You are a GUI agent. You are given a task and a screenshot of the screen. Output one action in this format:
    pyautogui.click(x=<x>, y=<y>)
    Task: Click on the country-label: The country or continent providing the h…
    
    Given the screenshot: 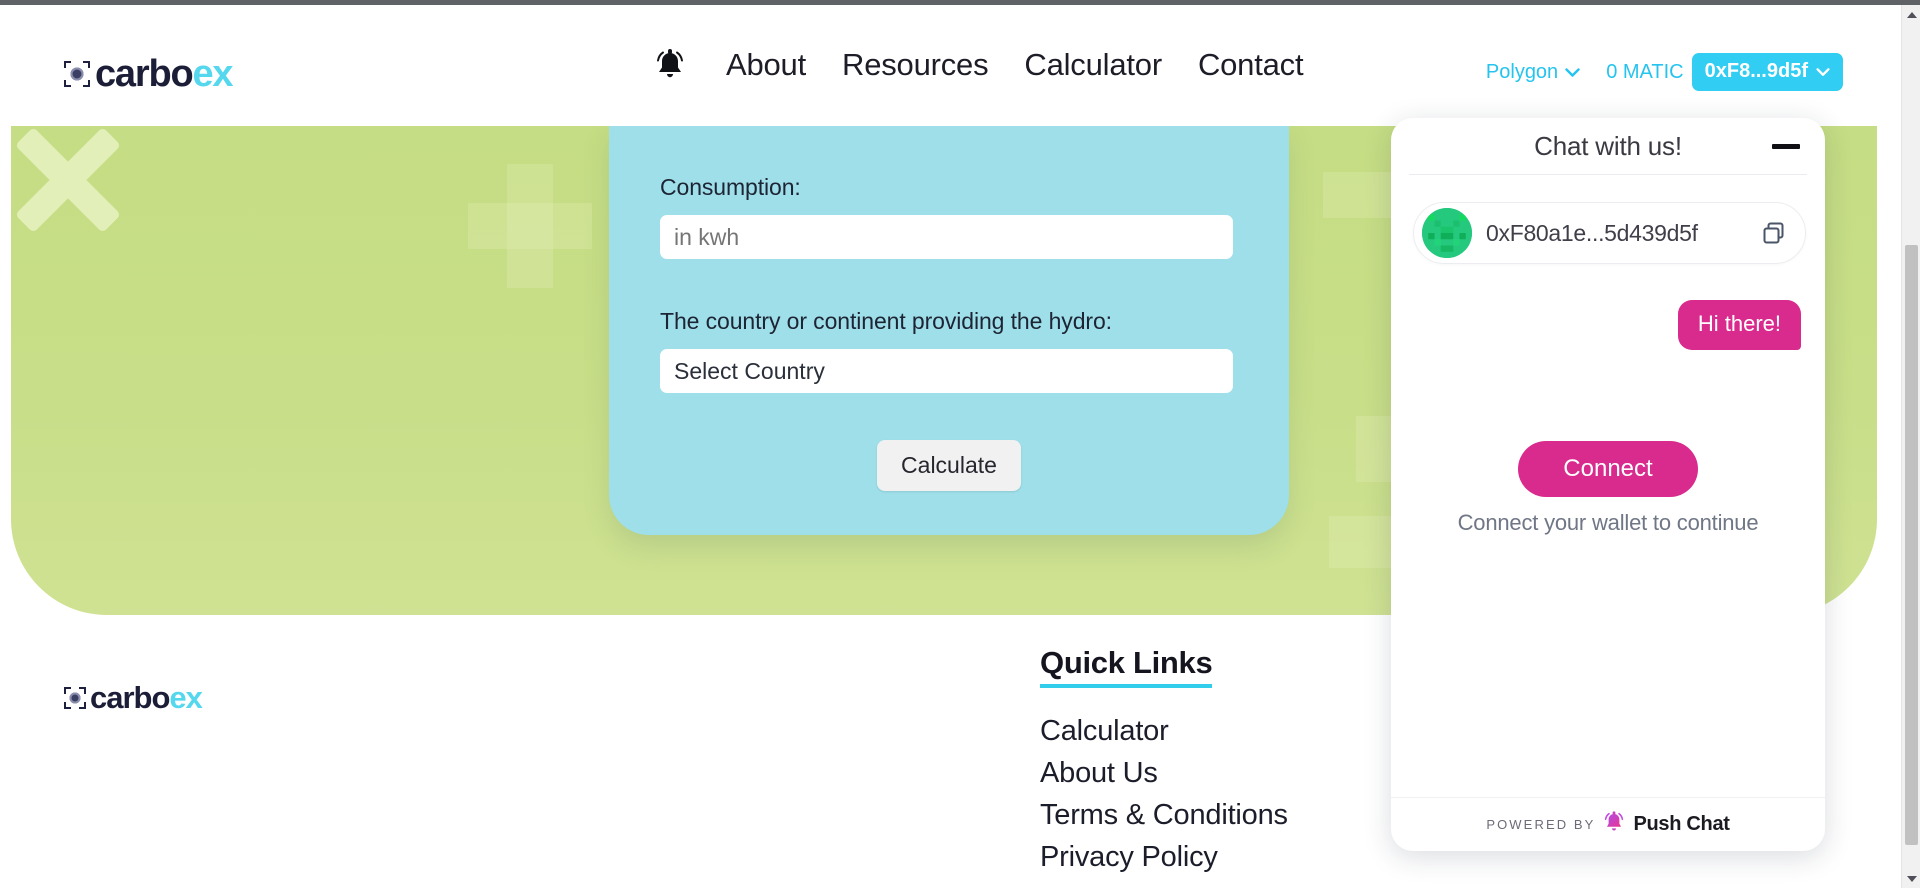 What is the action you would take?
    pyautogui.click(x=886, y=321)
    